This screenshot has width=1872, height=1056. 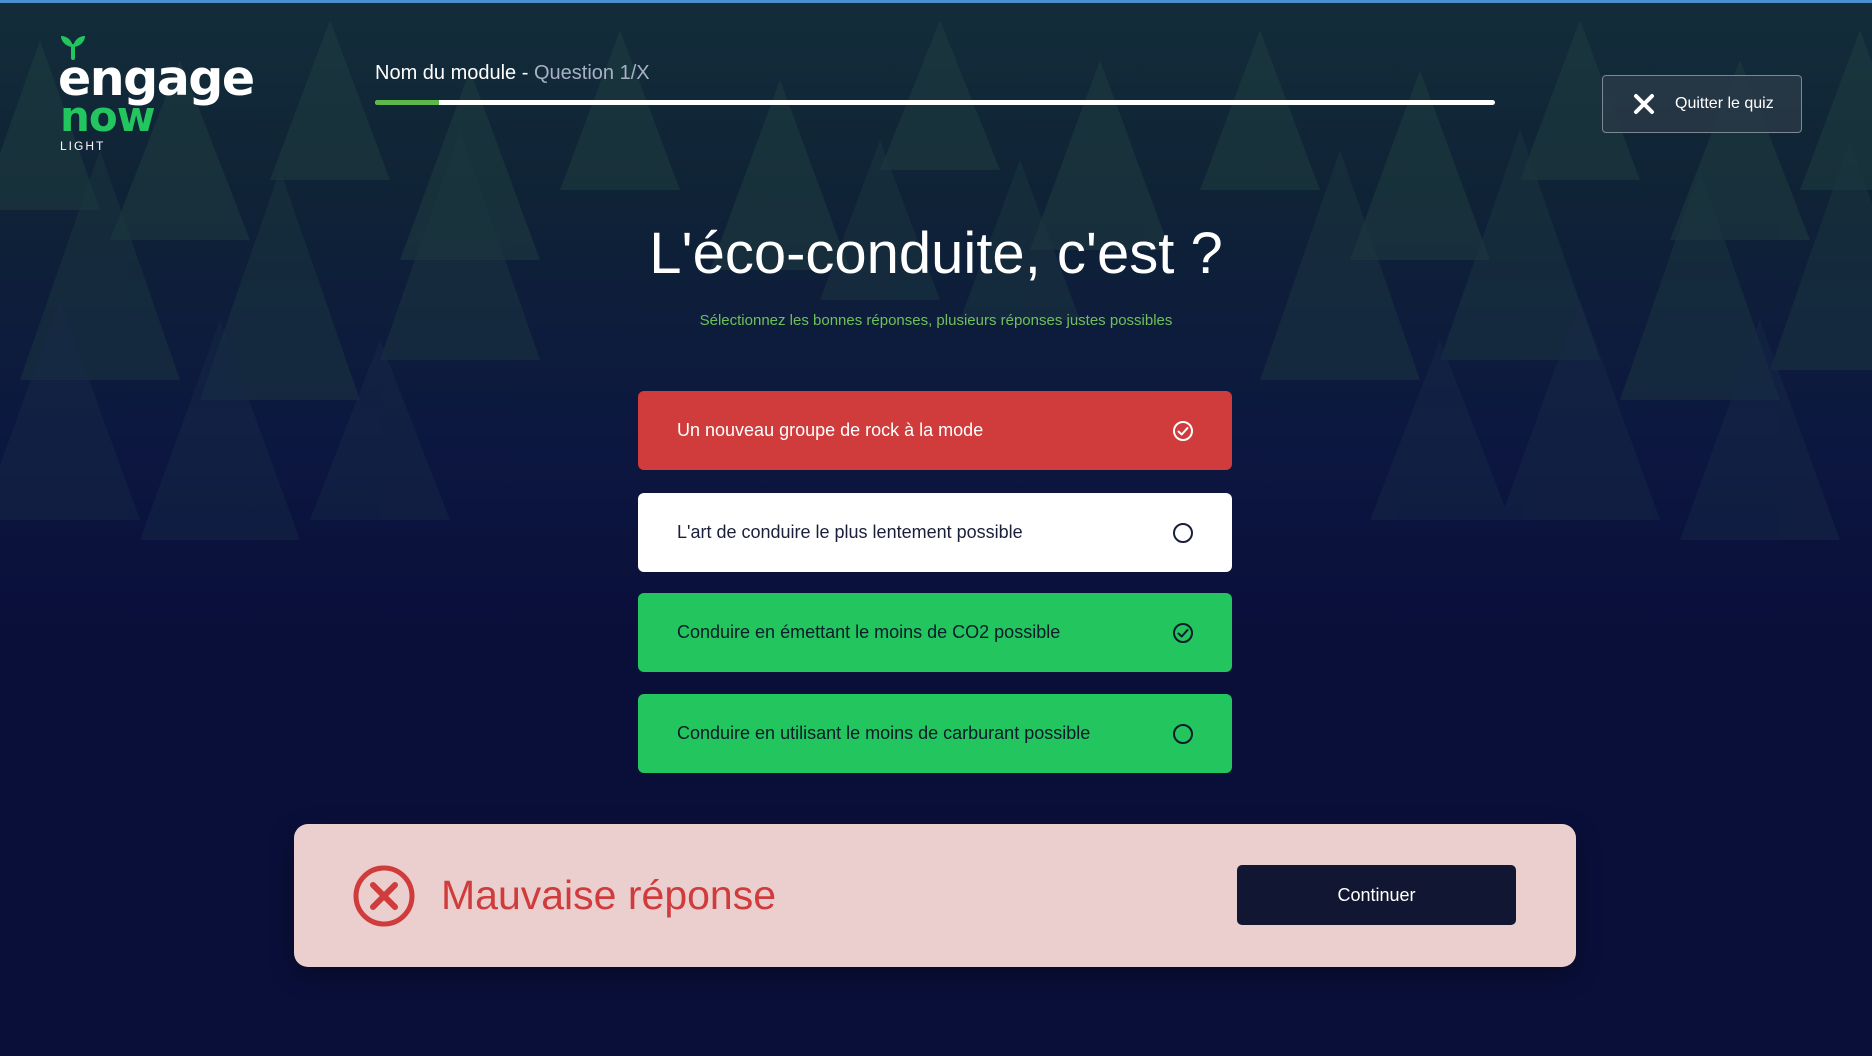 What do you see at coordinates (108, 116) in the screenshot?
I see `logo-word-now: now` at bounding box center [108, 116].